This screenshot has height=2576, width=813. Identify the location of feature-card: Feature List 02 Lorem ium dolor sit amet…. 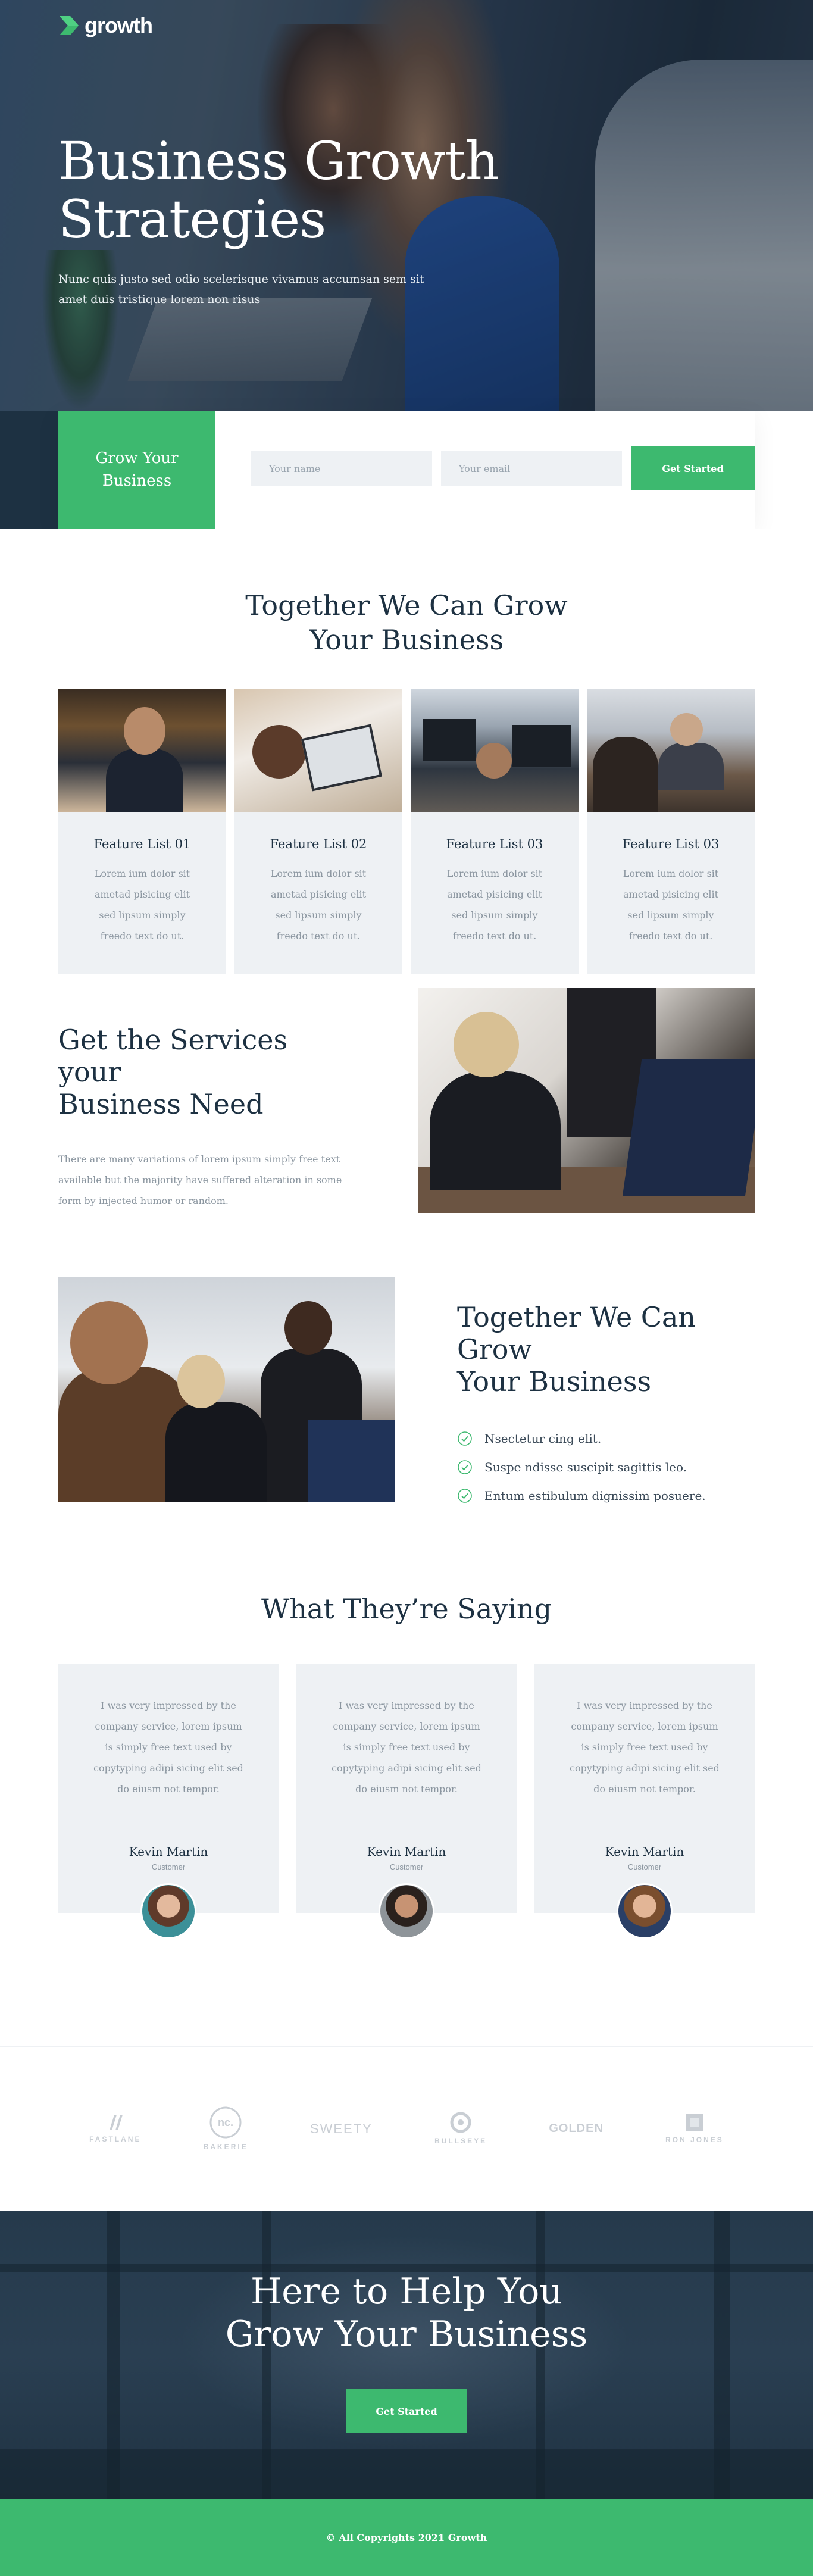
(318, 831).